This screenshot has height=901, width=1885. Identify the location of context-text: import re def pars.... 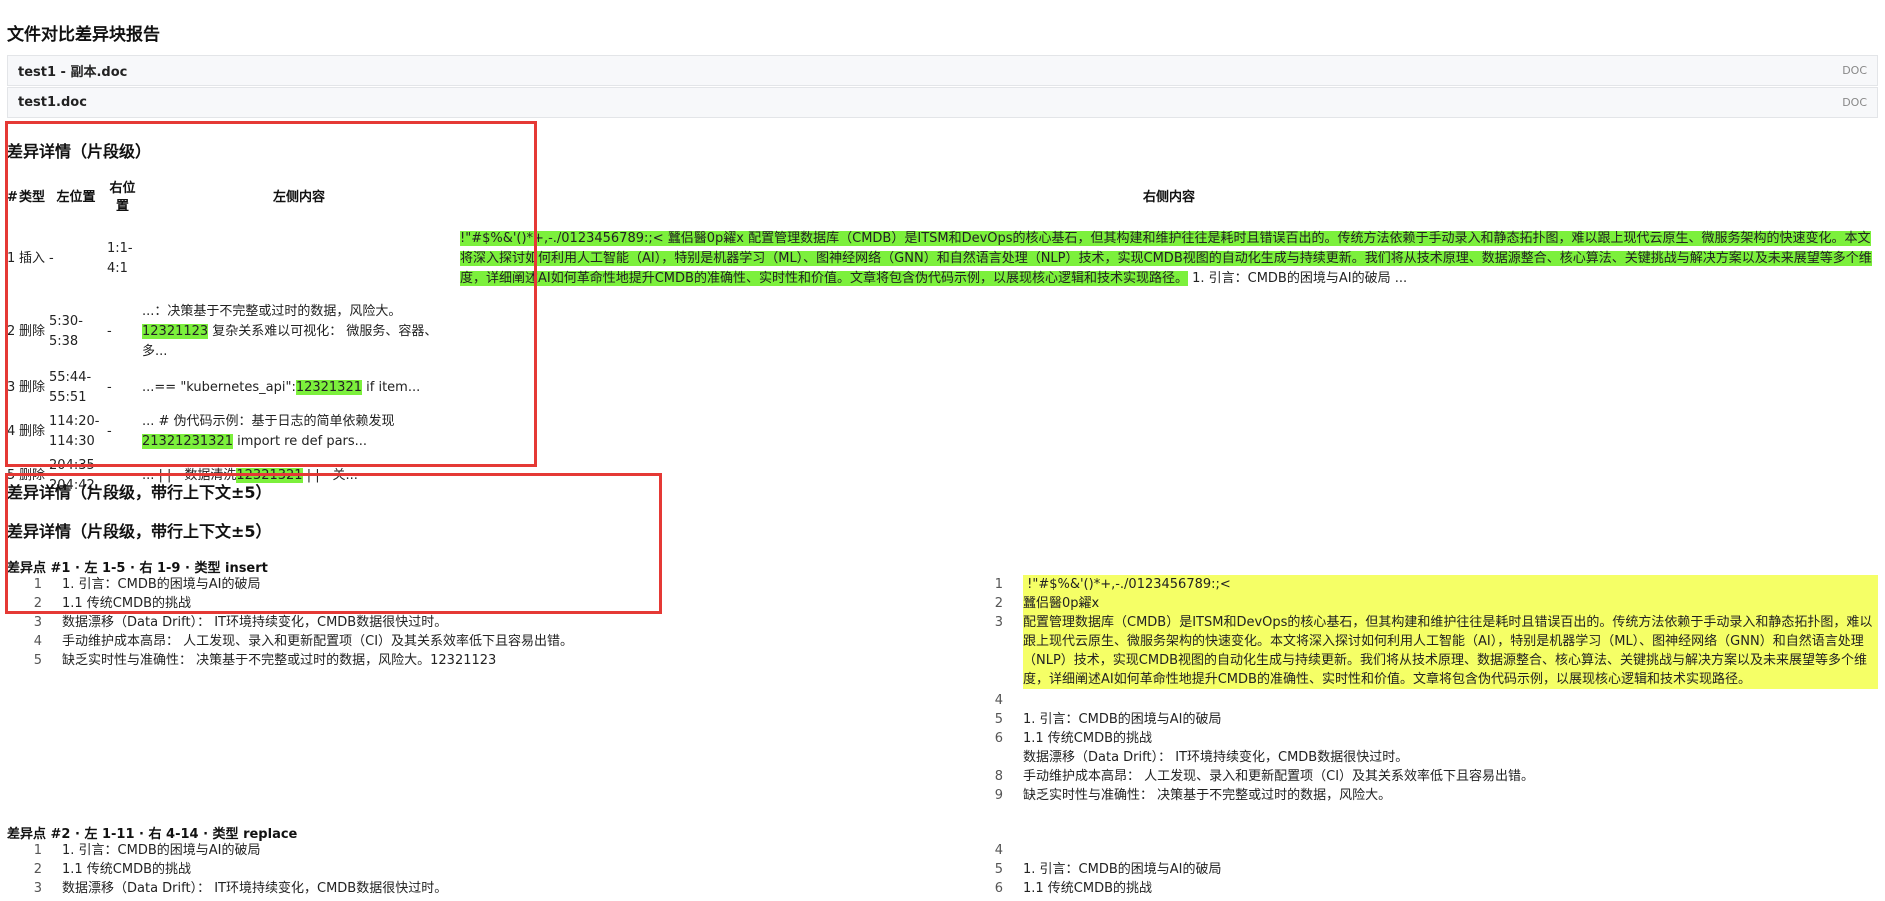
(300, 441).